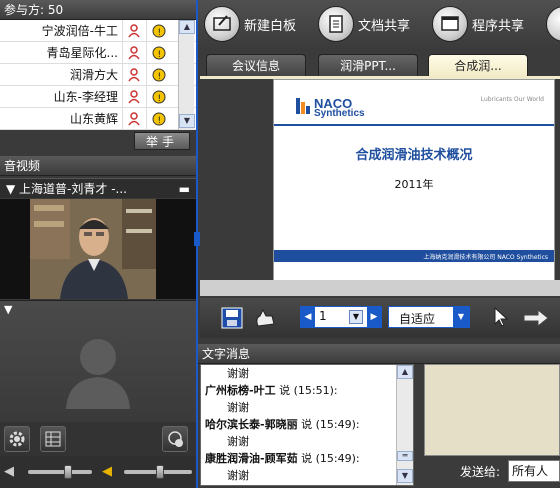 This screenshot has height=488, width=560. What do you see at coordinates (98, 439) in the screenshot?
I see `video-tools-bar` at bounding box center [98, 439].